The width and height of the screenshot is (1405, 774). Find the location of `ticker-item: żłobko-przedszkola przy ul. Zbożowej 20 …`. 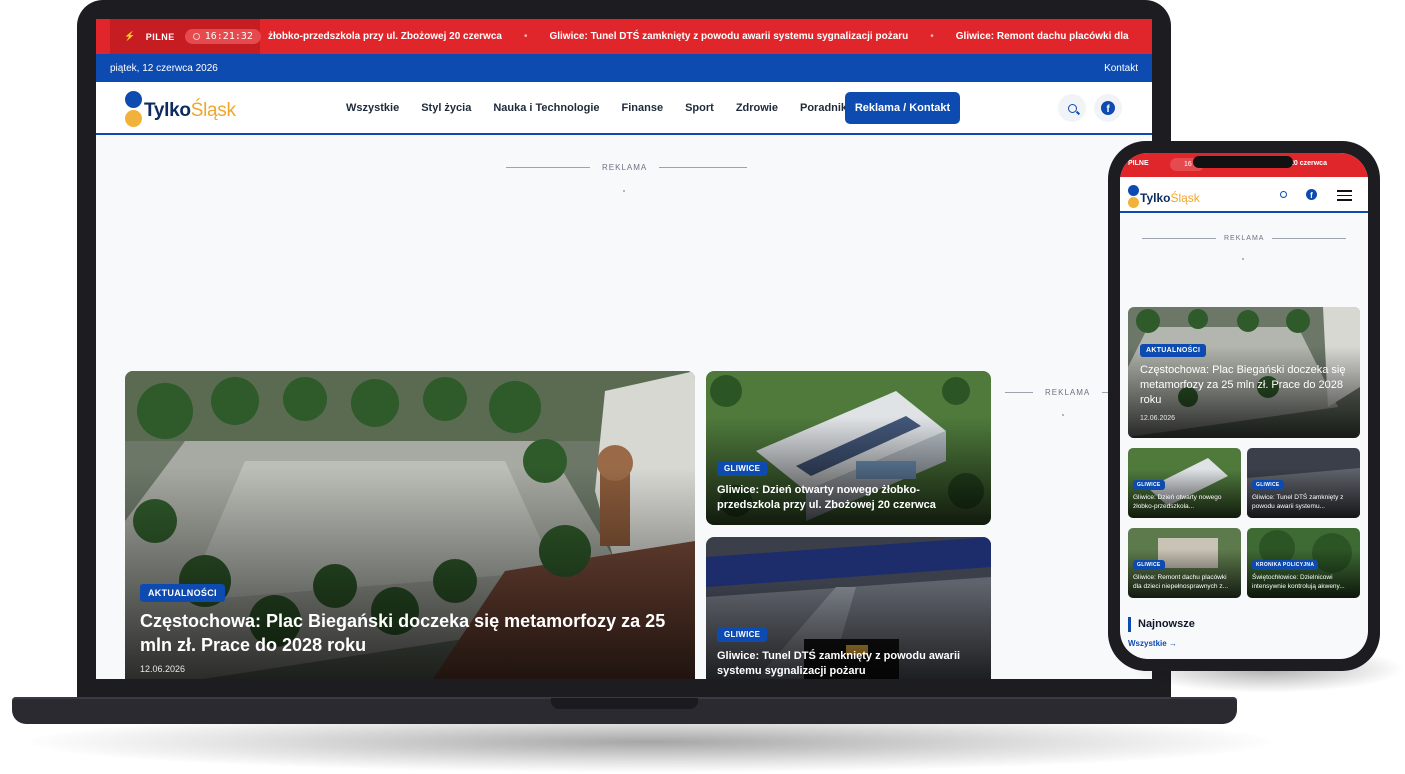

ticker-item: żłobko-przedszkola przy ul. Zbożowej 20 … is located at coordinates (385, 36).